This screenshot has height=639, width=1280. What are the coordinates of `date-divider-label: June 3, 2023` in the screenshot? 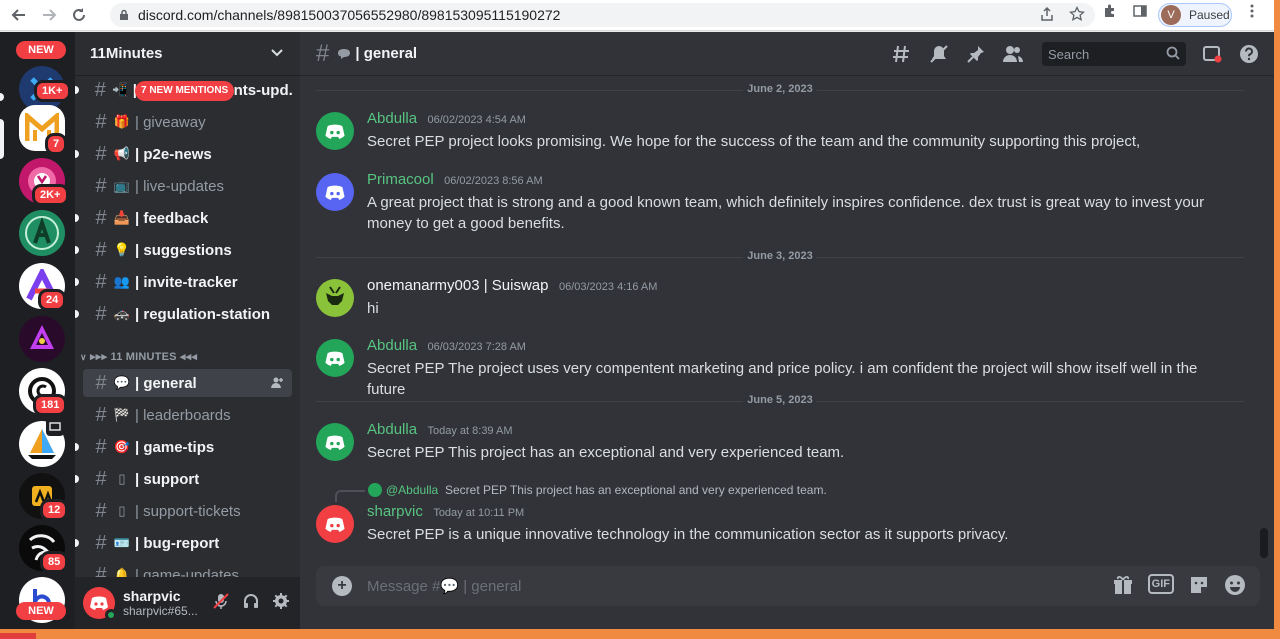 It's located at (780, 256).